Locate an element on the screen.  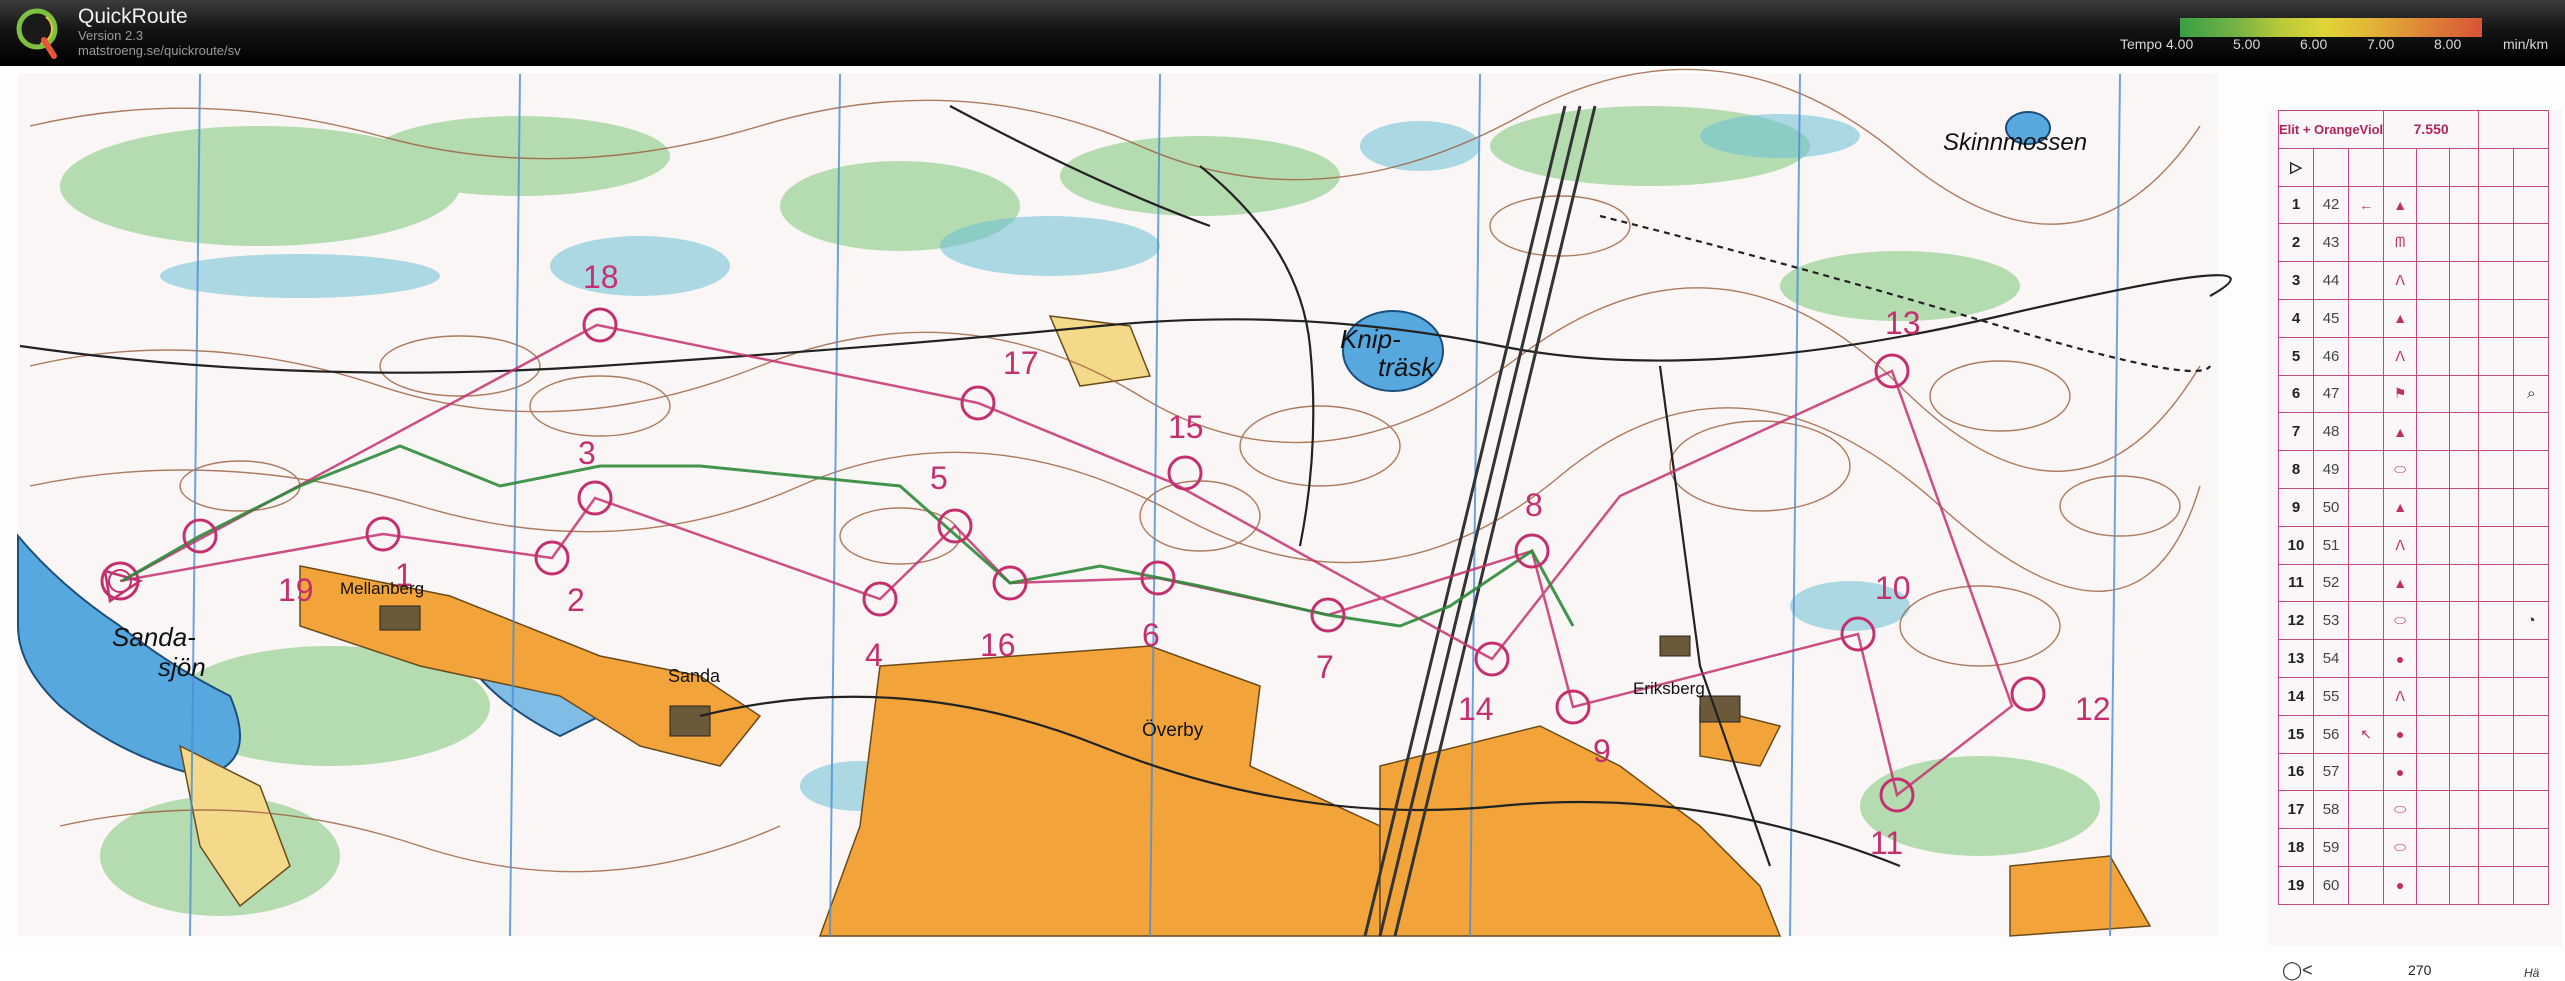
control-order: 4 is located at coordinates (2296, 318).